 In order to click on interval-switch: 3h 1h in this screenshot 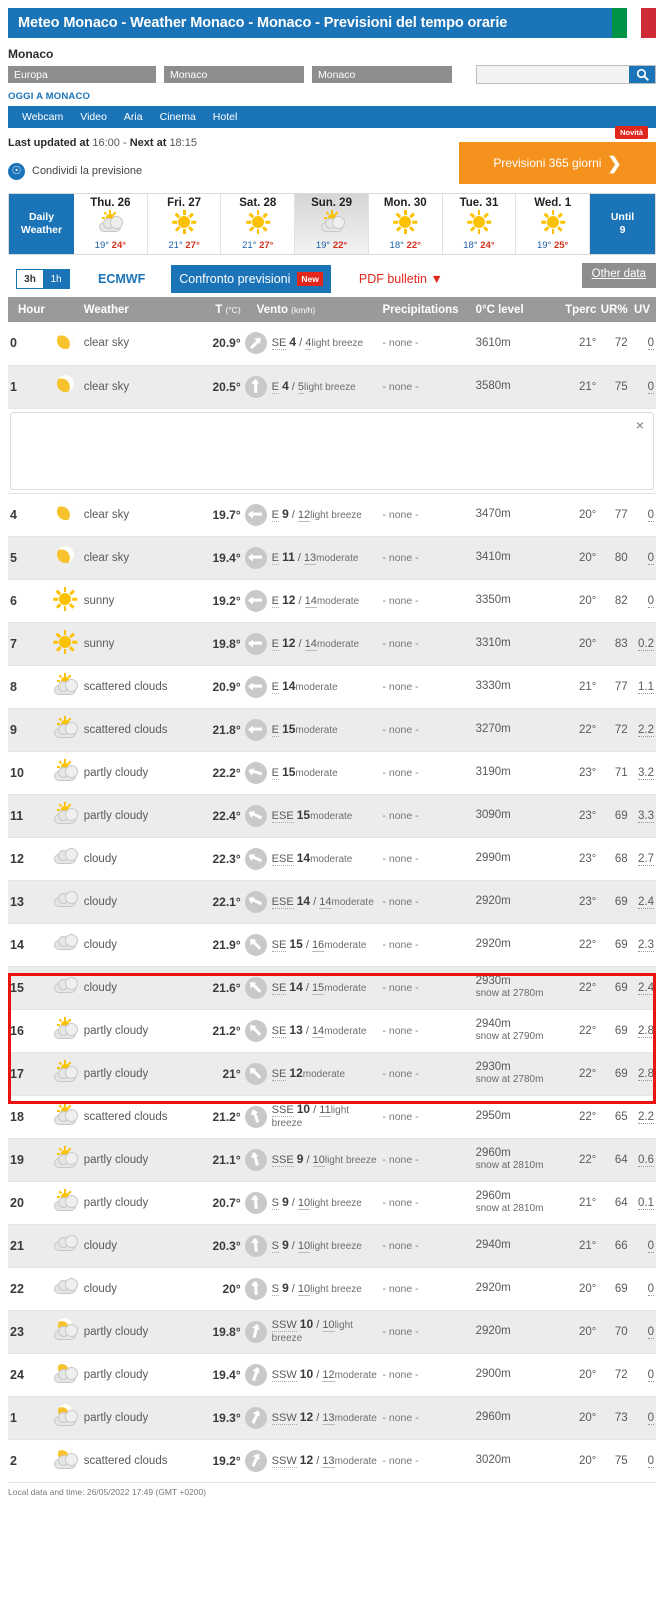, I will do `click(43, 279)`.